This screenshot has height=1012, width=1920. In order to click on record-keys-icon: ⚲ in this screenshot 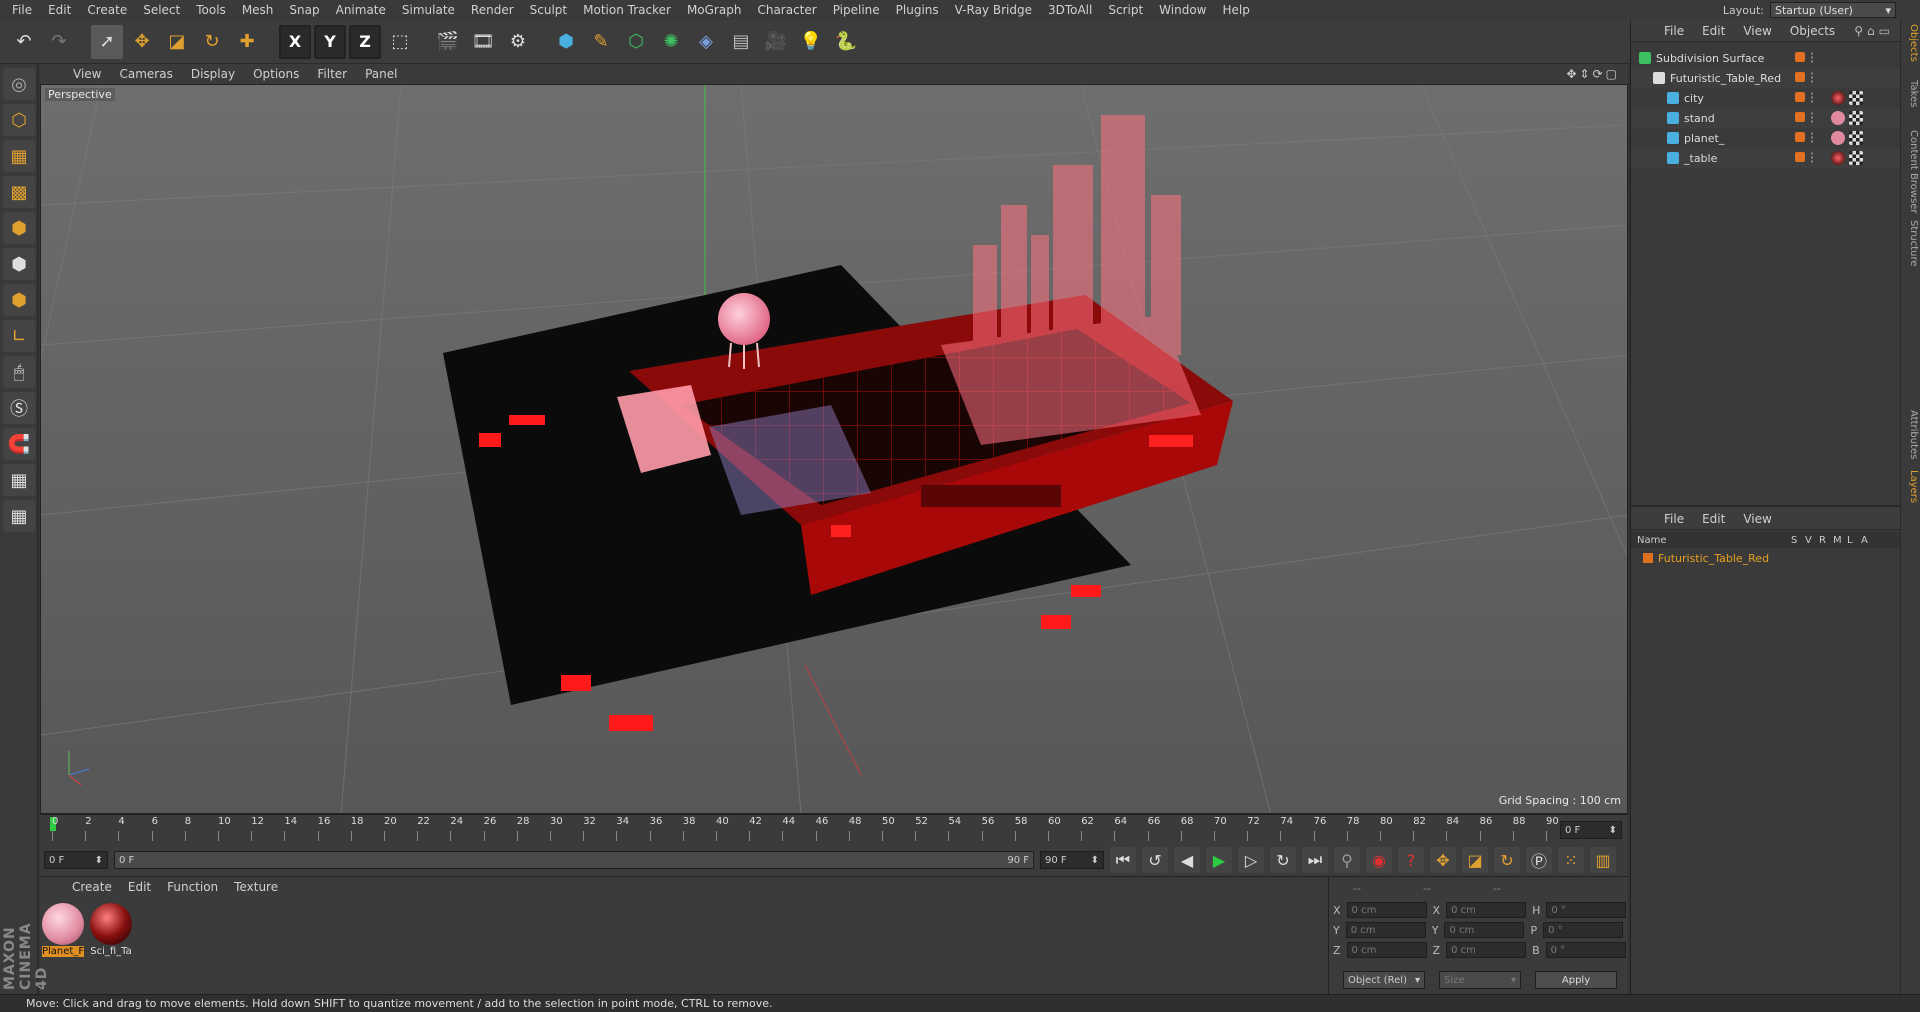, I will do `click(1347, 860)`.